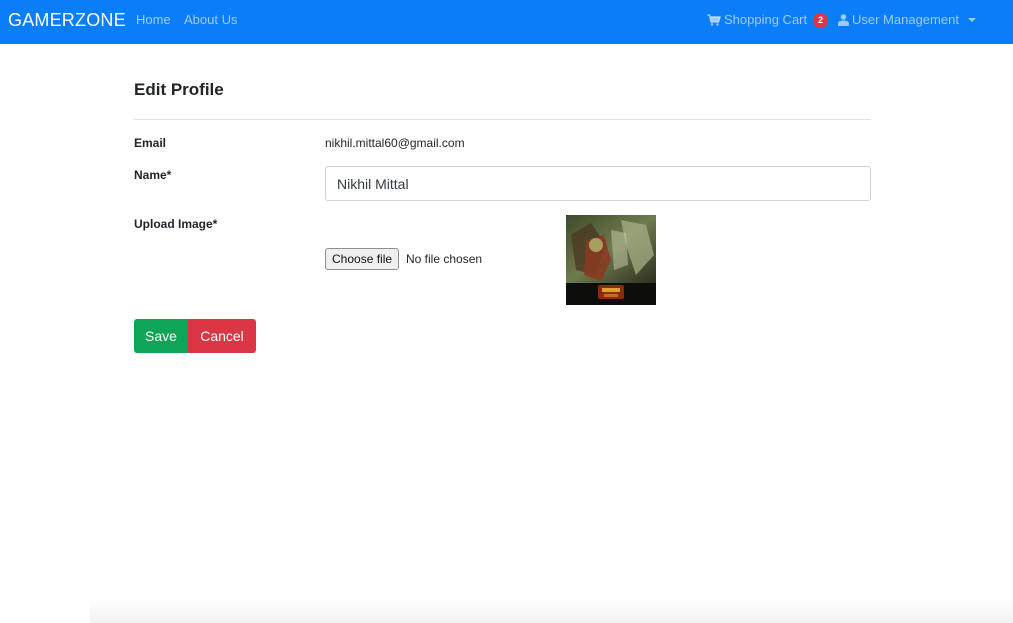 The height and width of the screenshot is (623, 1013). Describe the element at coordinates (176, 224) in the screenshot. I see `upload-image-label: Upload Image*` at that location.